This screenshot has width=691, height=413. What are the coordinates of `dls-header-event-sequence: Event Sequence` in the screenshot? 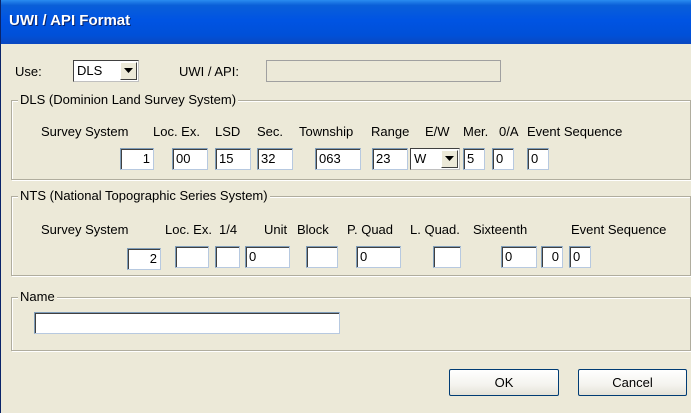 It's located at (575, 131).